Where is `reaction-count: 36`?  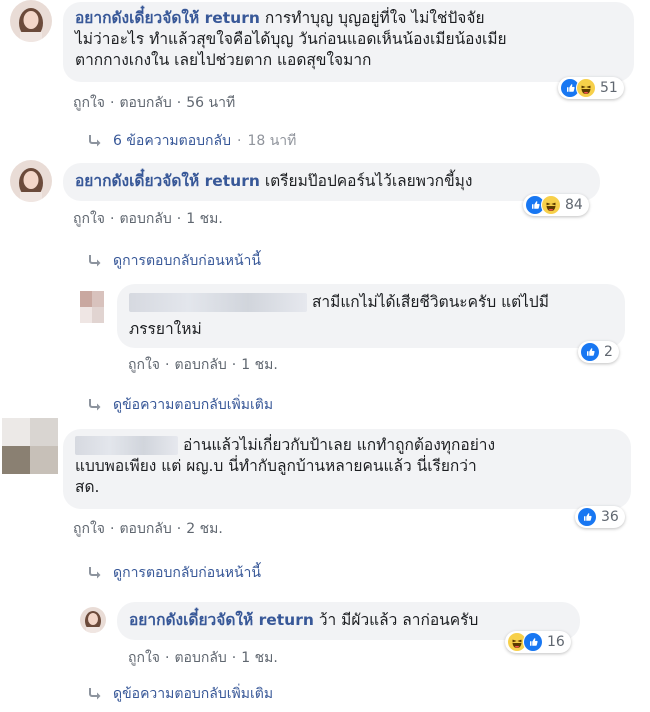 reaction-count: 36 is located at coordinates (610, 517).